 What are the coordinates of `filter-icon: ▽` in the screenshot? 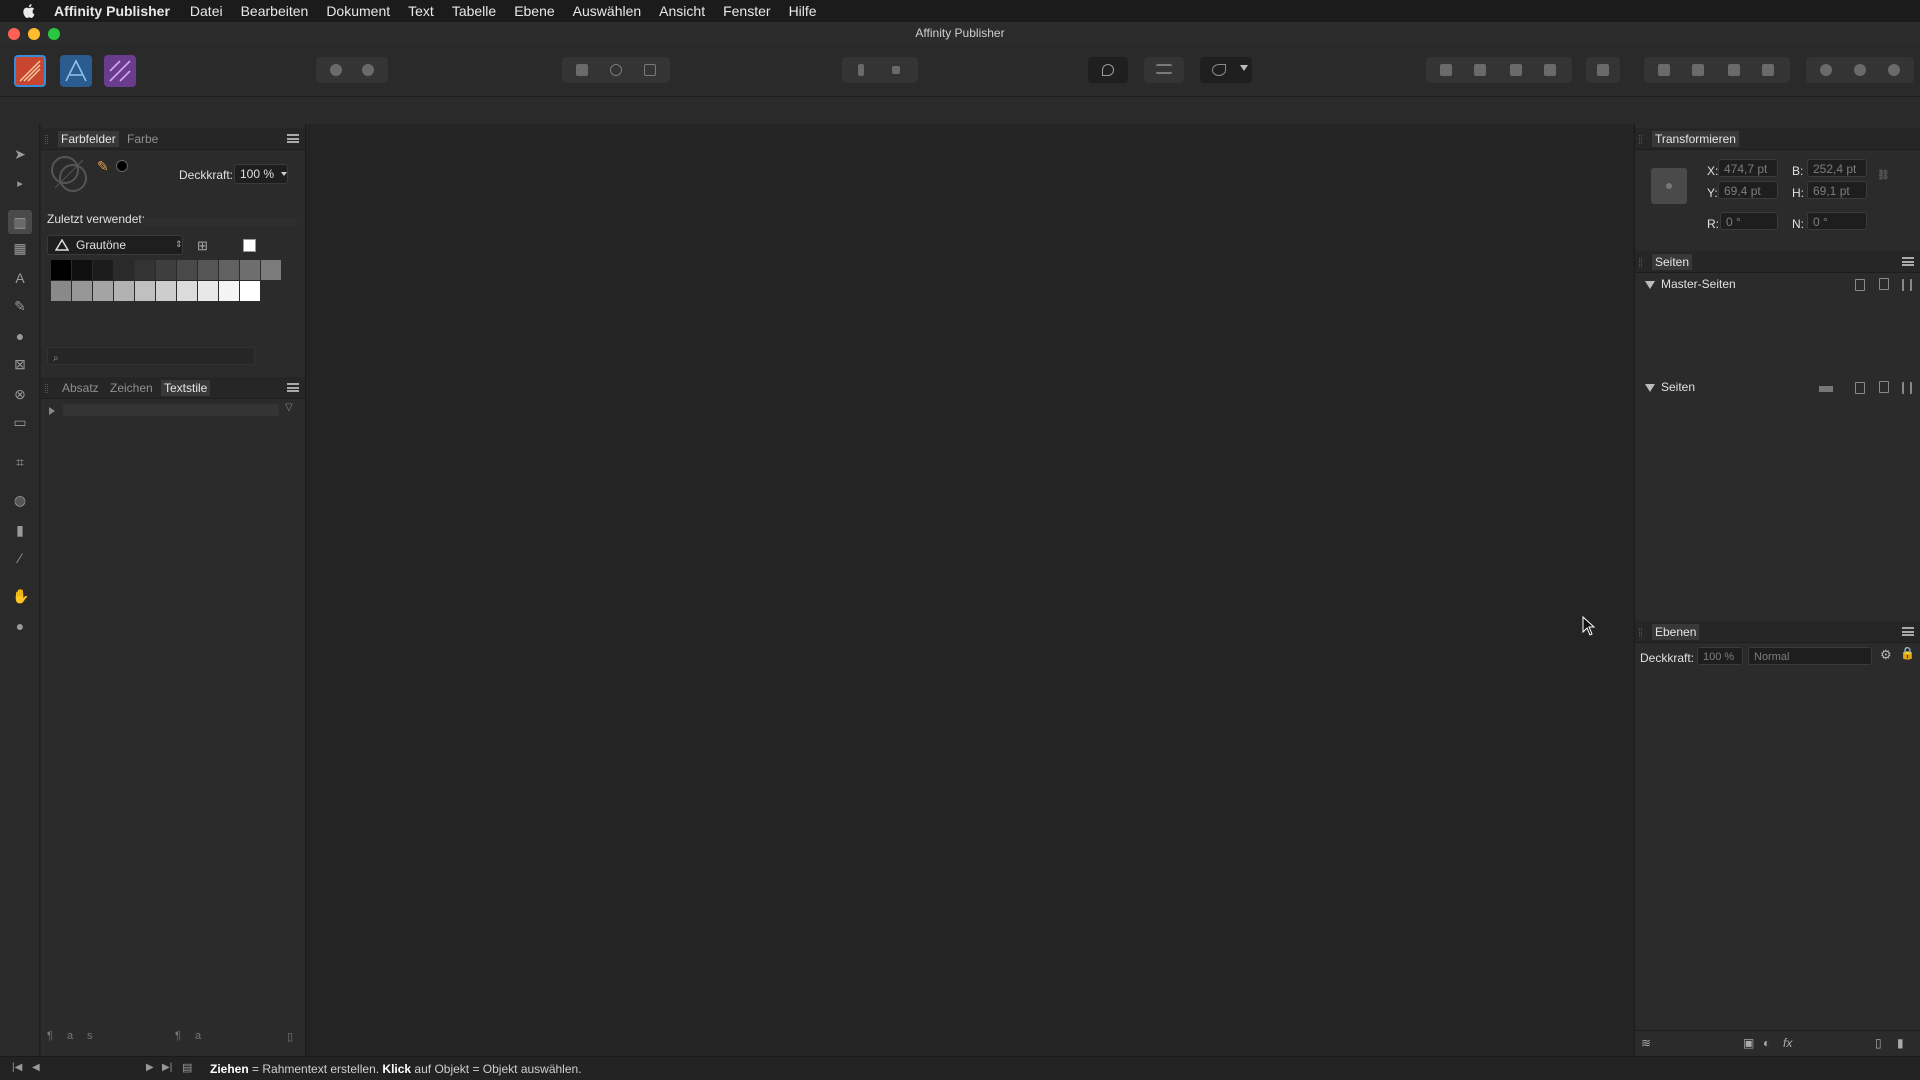 It's located at (289, 407).